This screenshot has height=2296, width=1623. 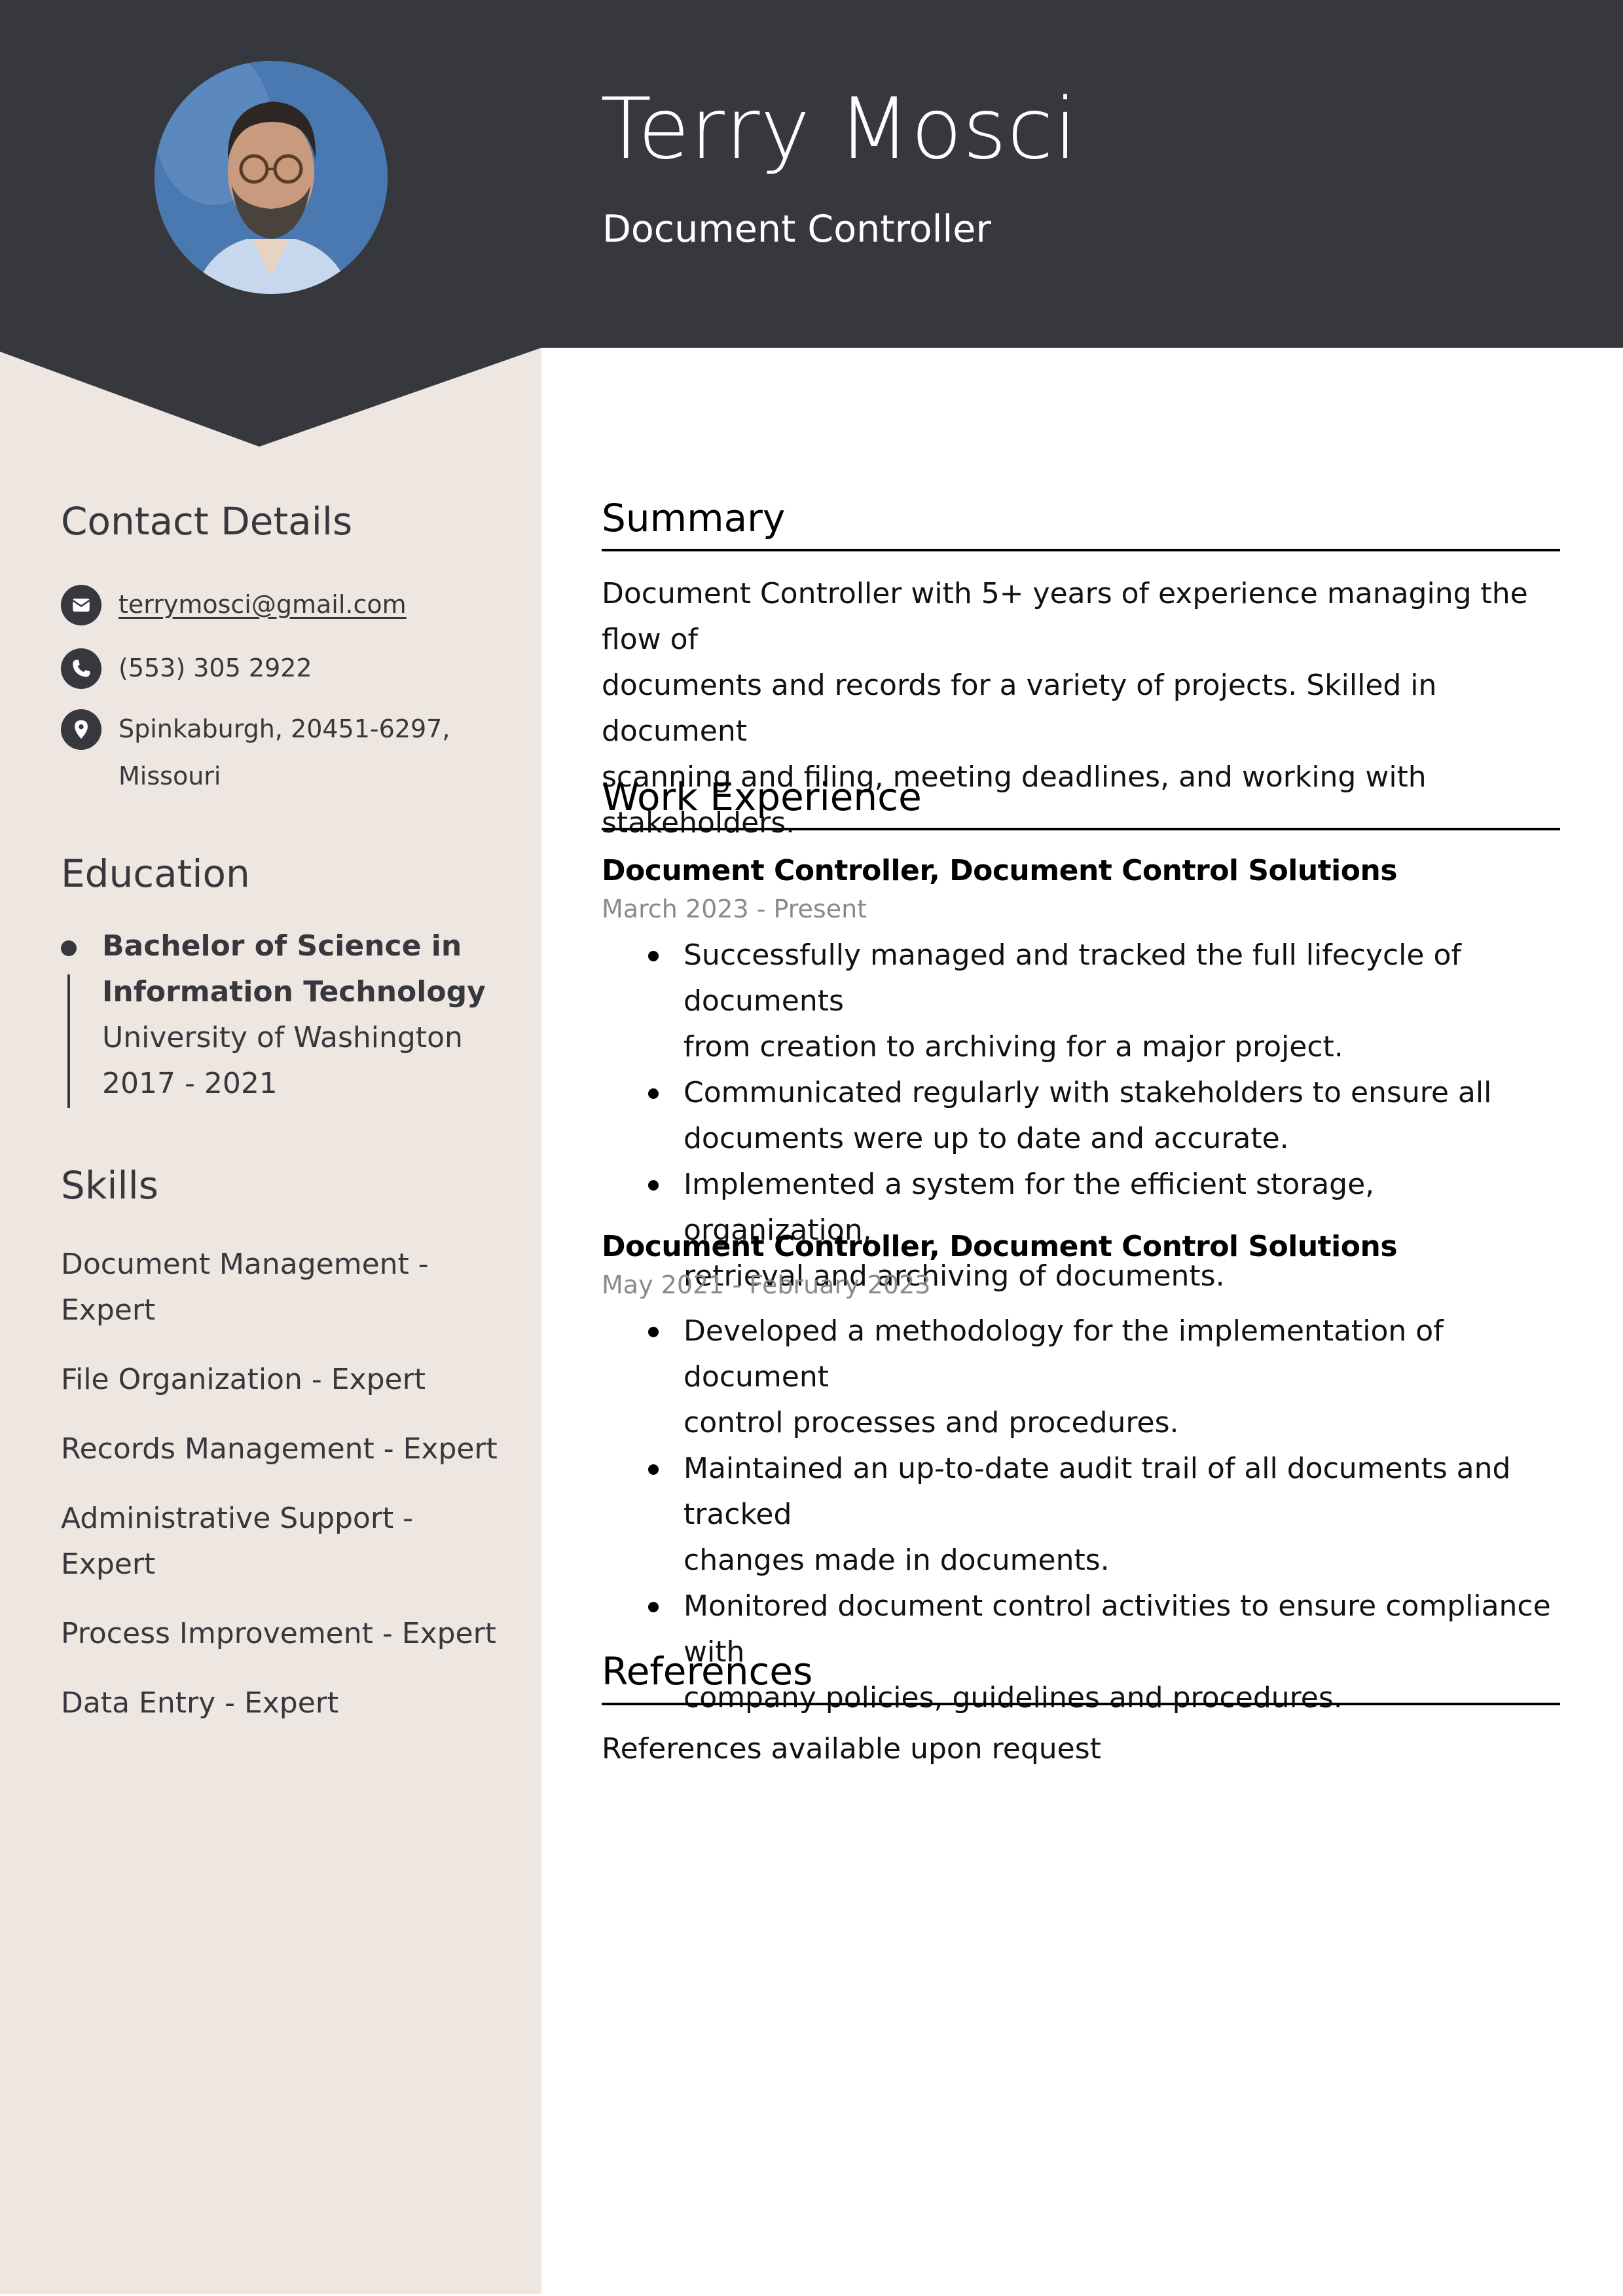 What do you see at coordinates (215, 668) in the screenshot?
I see `phone-number: (553) 305 2922` at bounding box center [215, 668].